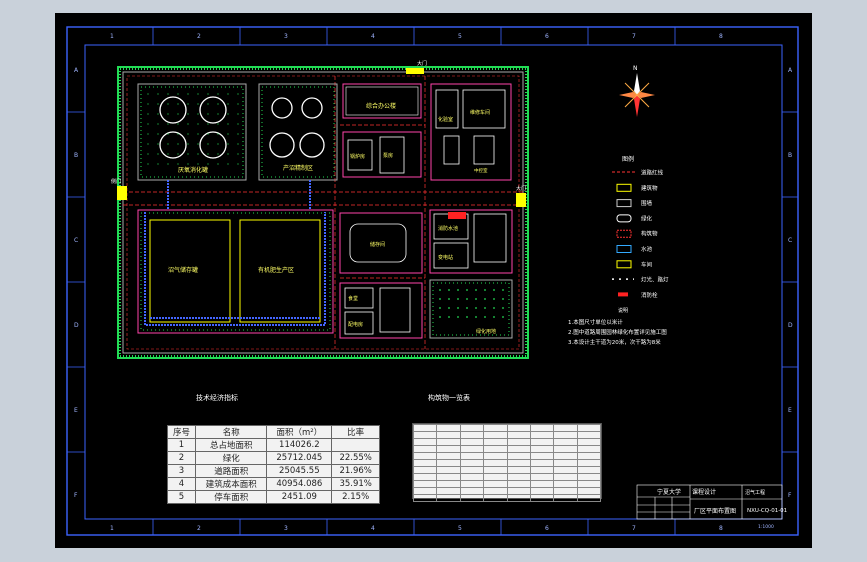 The height and width of the screenshot is (562, 867). What do you see at coordinates (628, 159) in the screenshot?
I see `legend-title: 图例` at bounding box center [628, 159].